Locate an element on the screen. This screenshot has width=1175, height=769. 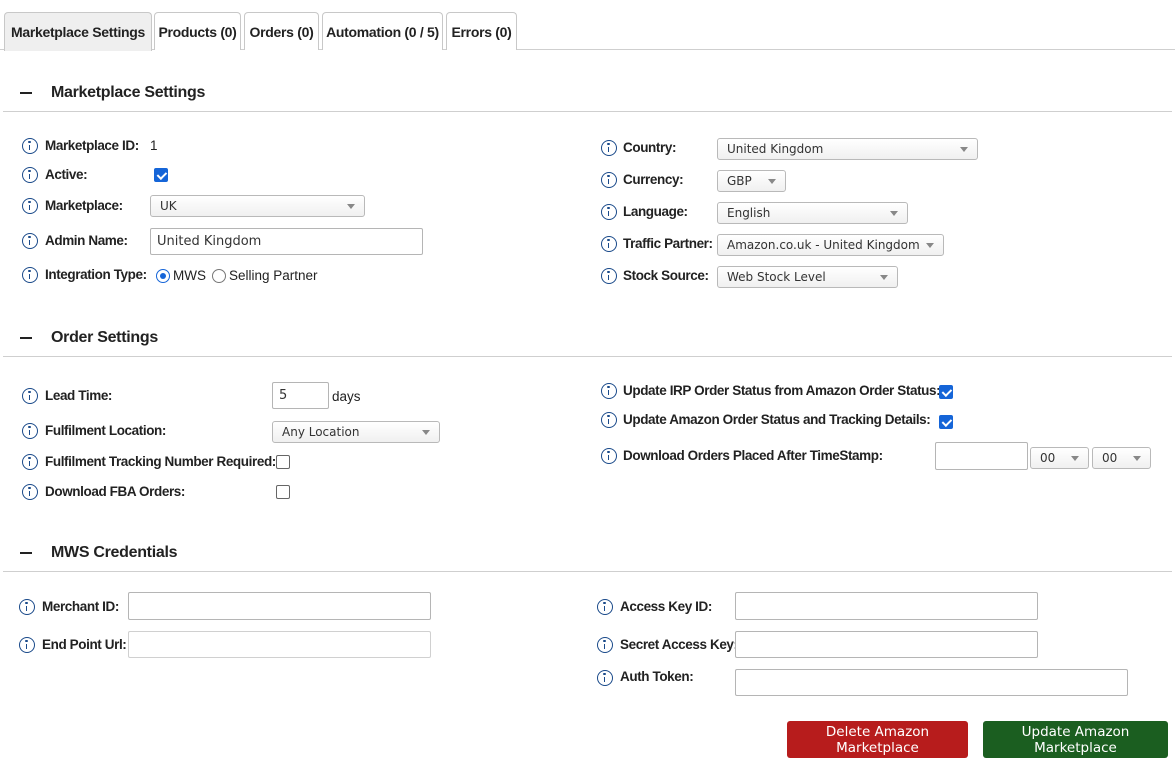
download-after-timestamp-label: Download Orders Placed After TimeStamp: is located at coordinates (753, 455).